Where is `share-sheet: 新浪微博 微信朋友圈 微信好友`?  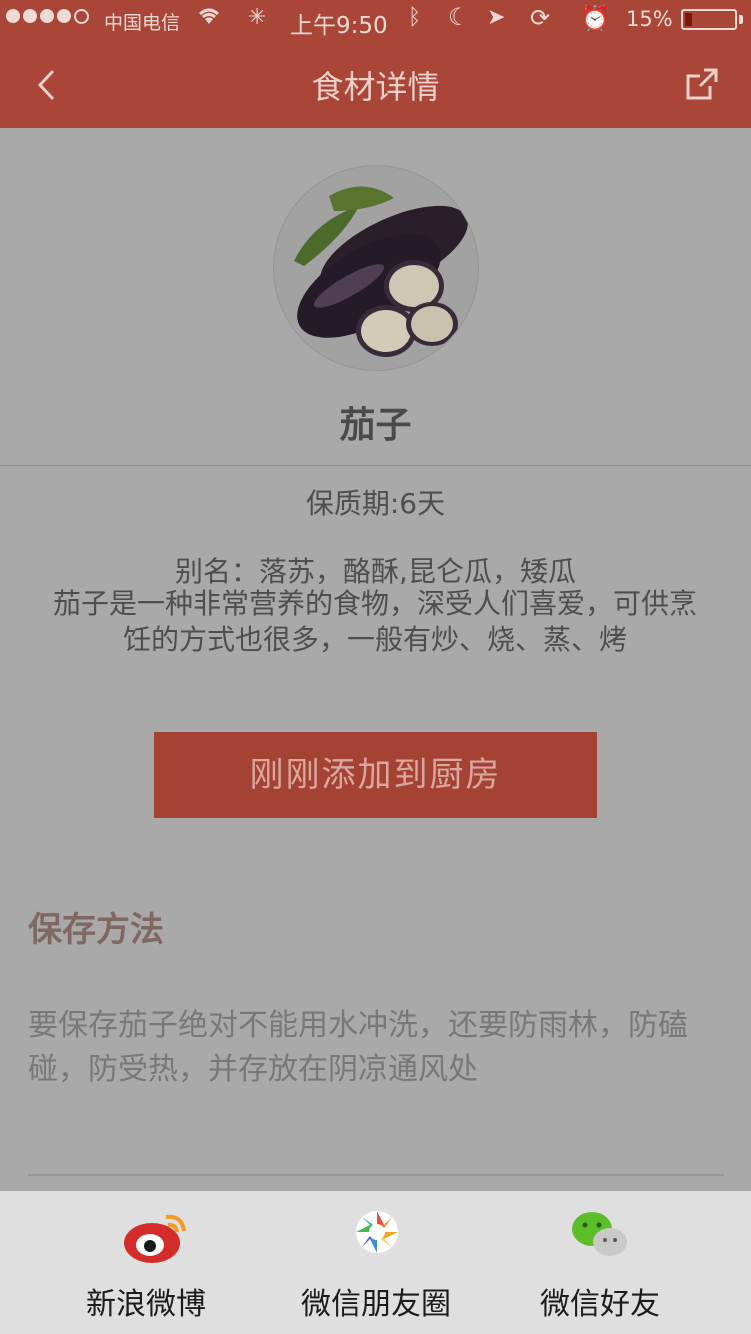 share-sheet: 新浪微博 微信朋友圈 微信好友 is located at coordinates (375, 1262).